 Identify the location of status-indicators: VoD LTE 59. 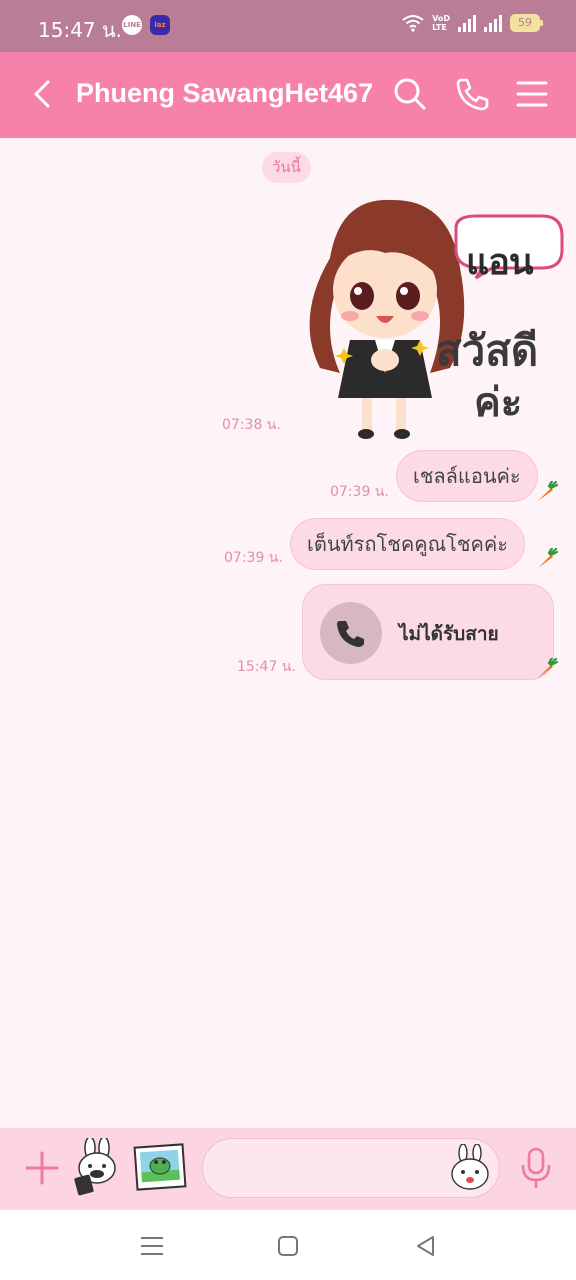
(472, 23).